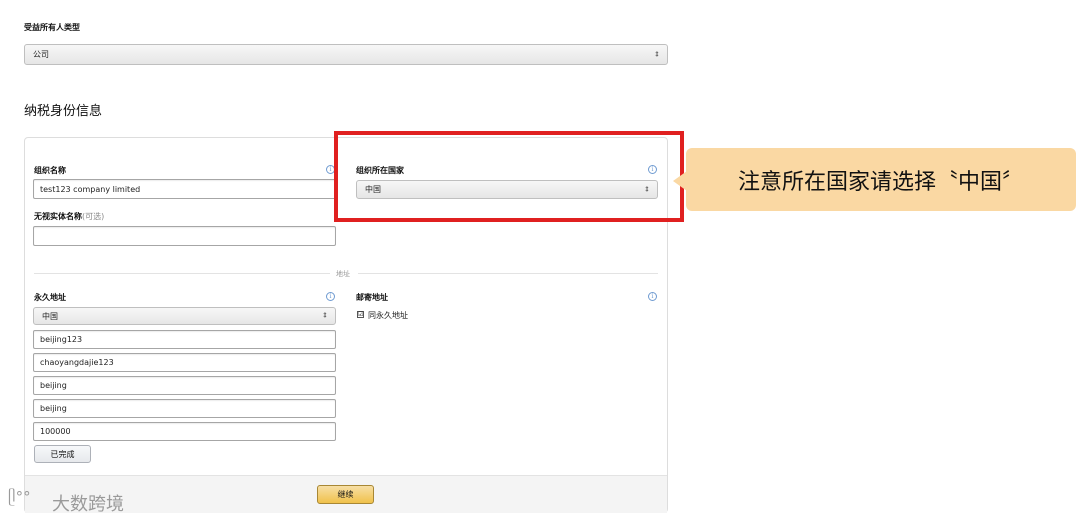 This screenshot has height=523, width=1080. What do you see at coordinates (182, 273) in the screenshot?
I see `divider-left` at bounding box center [182, 273].